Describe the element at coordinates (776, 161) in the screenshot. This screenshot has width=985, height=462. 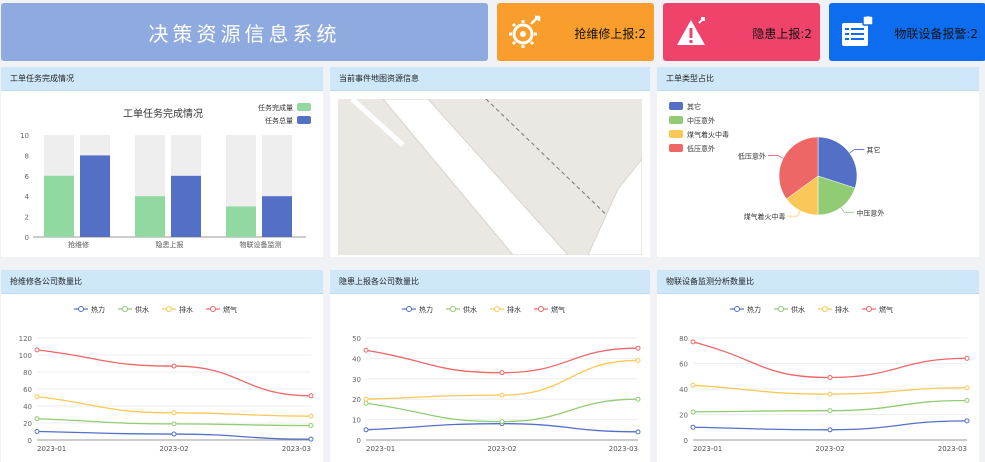
I see `order-type-pie-chart: 其它中压意外煤气着火中毒低压意外 其它中压意外煤气着火中毒低压意外` at that location.